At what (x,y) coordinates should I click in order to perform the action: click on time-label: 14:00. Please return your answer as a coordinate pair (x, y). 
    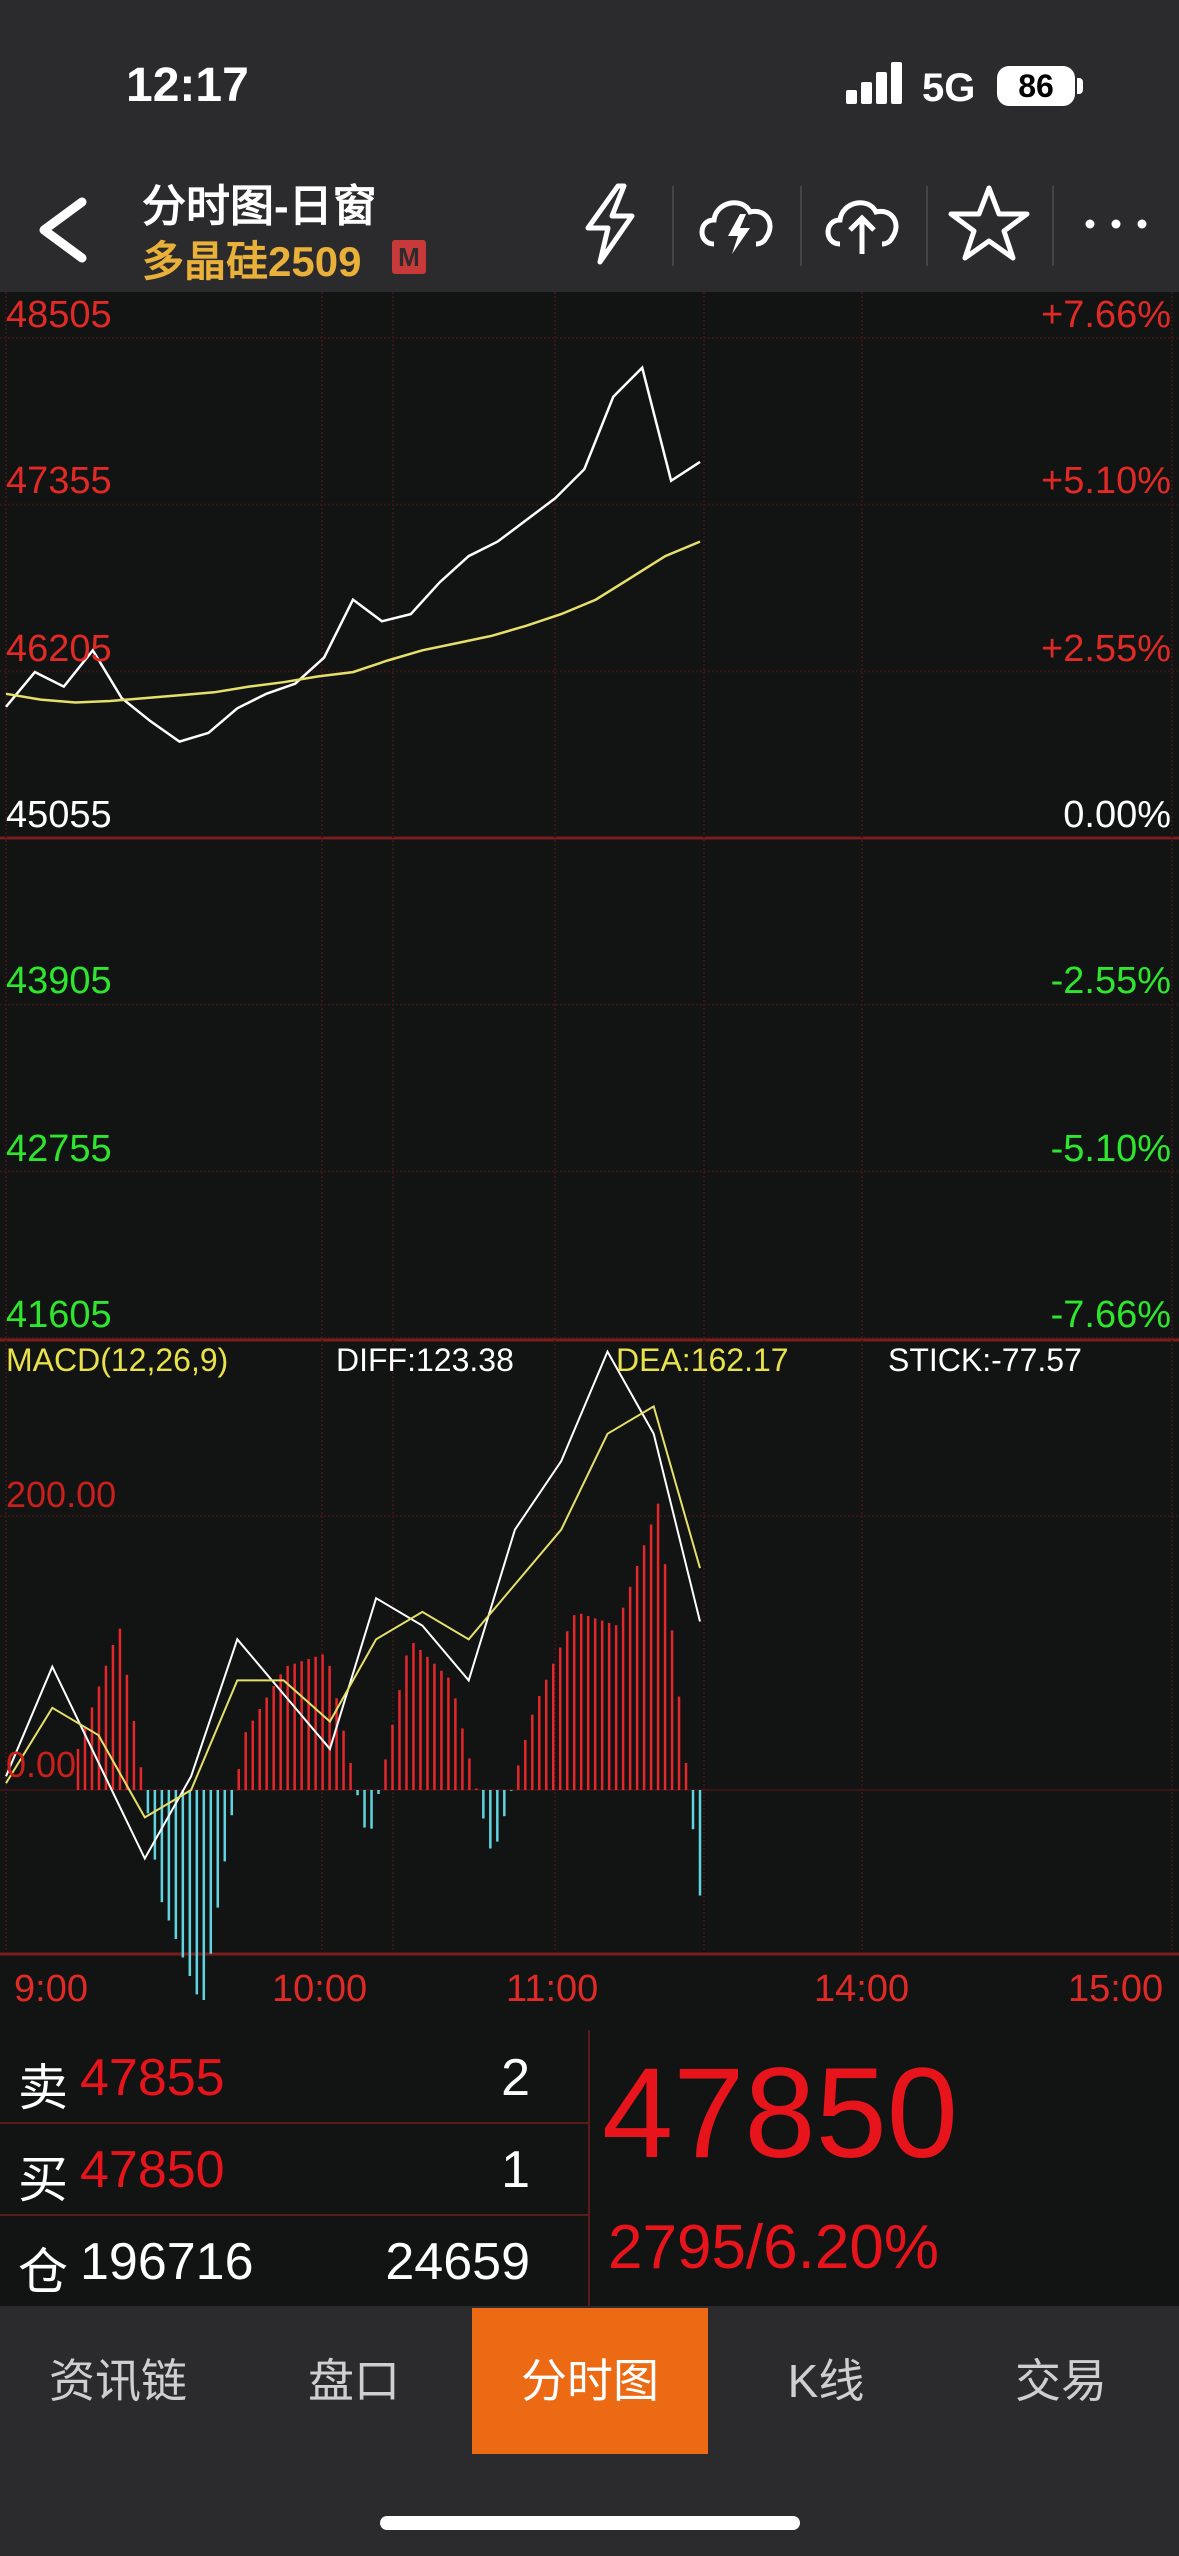
    Looking at the image, I should click on (862, 1989).